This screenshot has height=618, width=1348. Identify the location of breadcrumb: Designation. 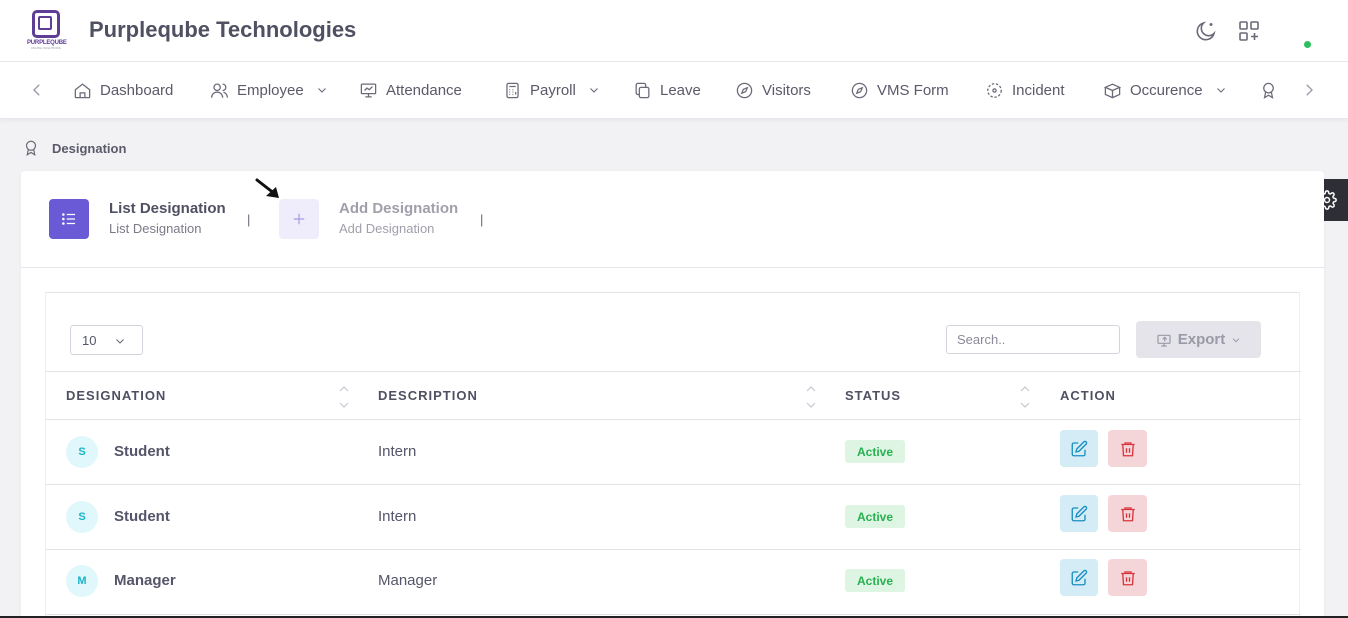
(74, 148).